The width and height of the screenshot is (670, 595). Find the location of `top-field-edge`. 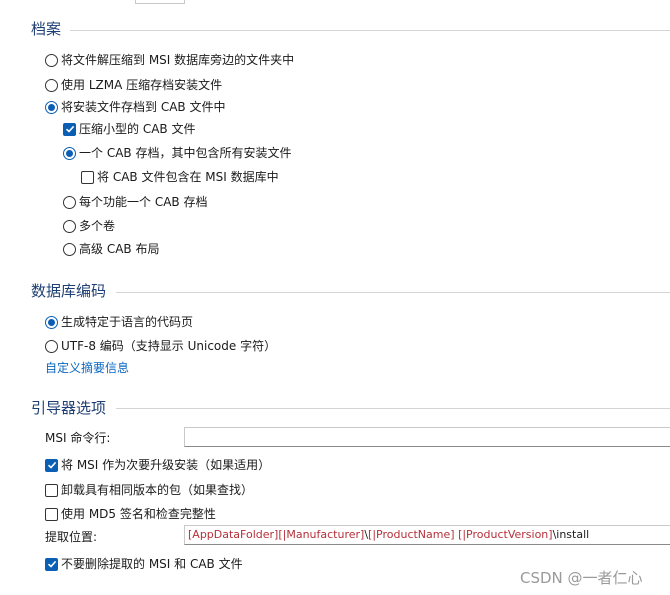

top-field-edge is located at coordinates (160, 2).